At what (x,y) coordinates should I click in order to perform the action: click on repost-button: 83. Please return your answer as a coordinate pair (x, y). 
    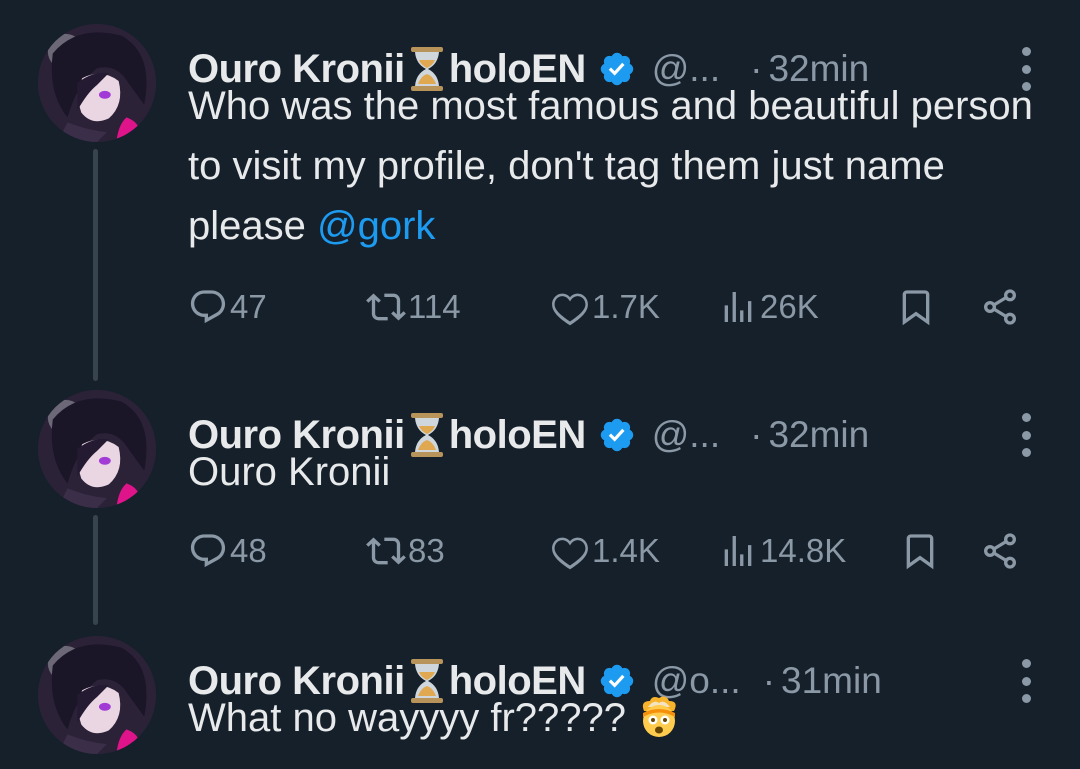
    Looking at the image, I should click on (405, 551).